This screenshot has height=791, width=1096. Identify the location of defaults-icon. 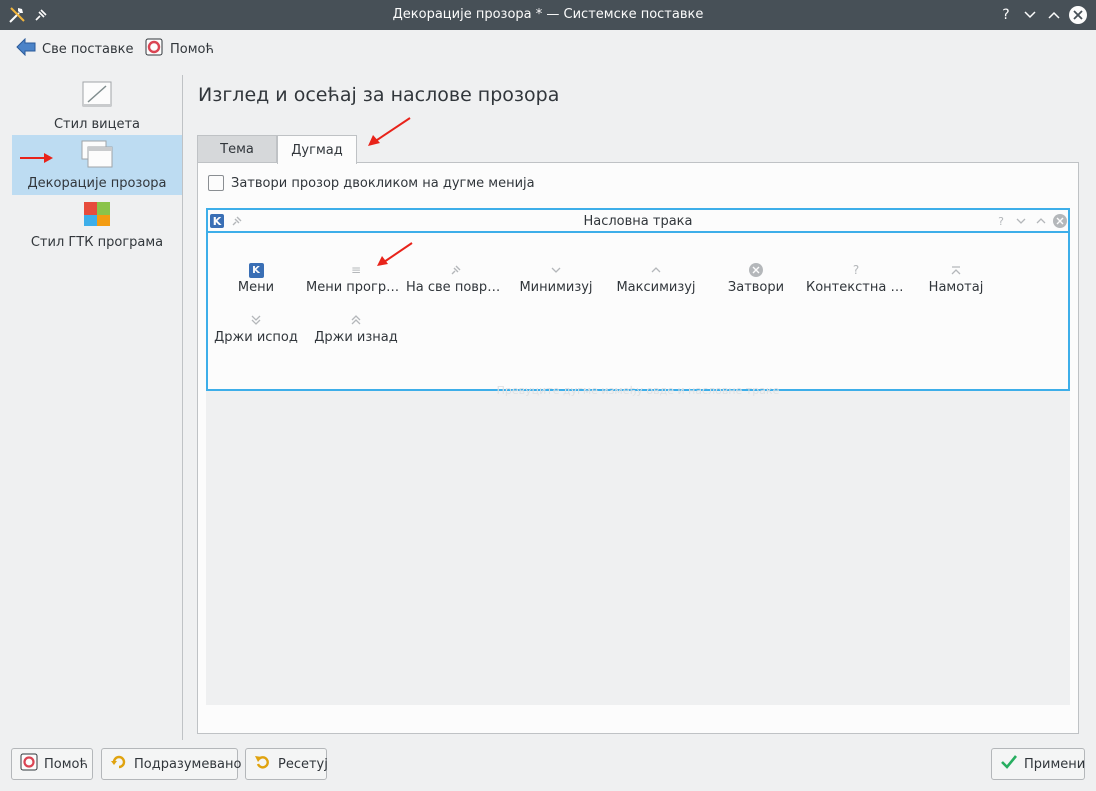
(119, 764).